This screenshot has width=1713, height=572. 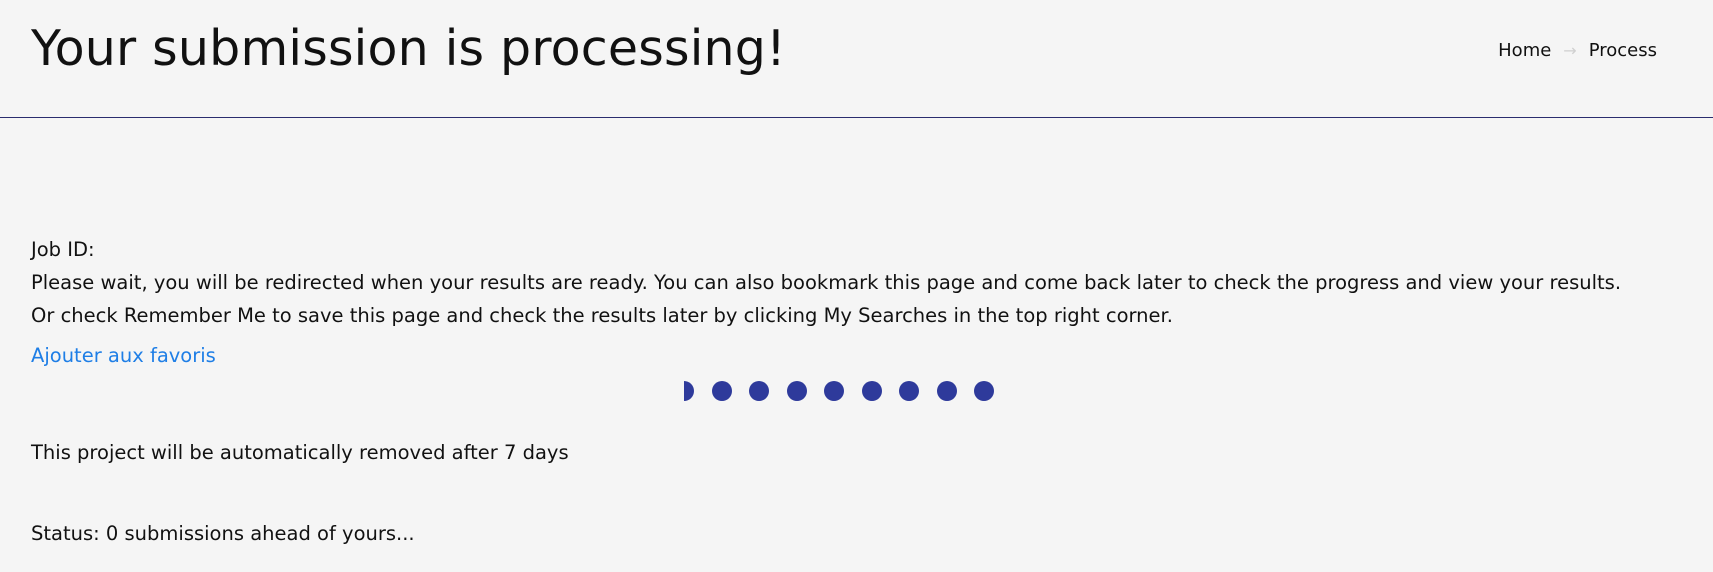 I want to click on arrow-right-icon: →, so click(x=1570, y=50).